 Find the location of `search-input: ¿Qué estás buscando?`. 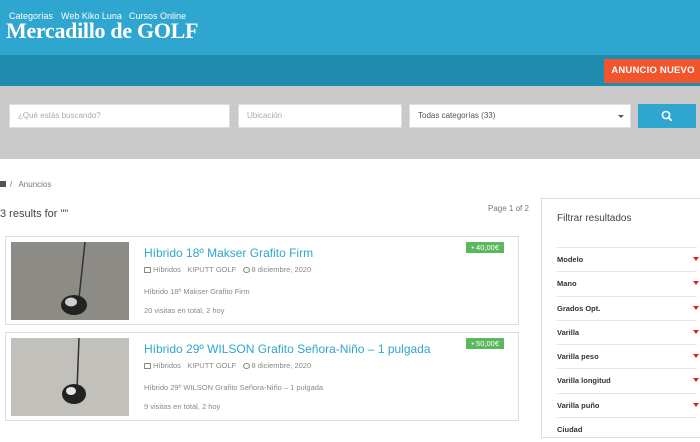

search-input: ¿Qué estás buscando? is located at coordinates (119, 116).